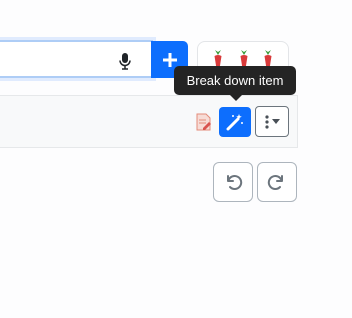  Describe the element at coordinates (125, 61) in the screenshot. I see `microphone-icon` at that location.